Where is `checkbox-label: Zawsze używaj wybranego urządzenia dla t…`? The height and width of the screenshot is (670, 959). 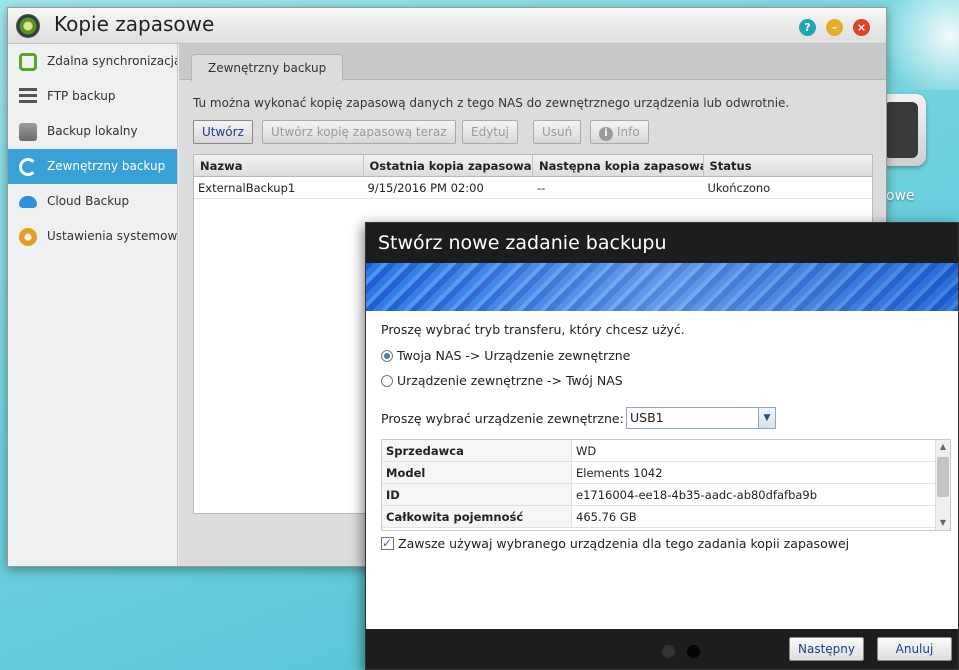
checkbox-label: Zawsze używaj wybranego urządzenia dla t… is located at coordinates (624, 543).